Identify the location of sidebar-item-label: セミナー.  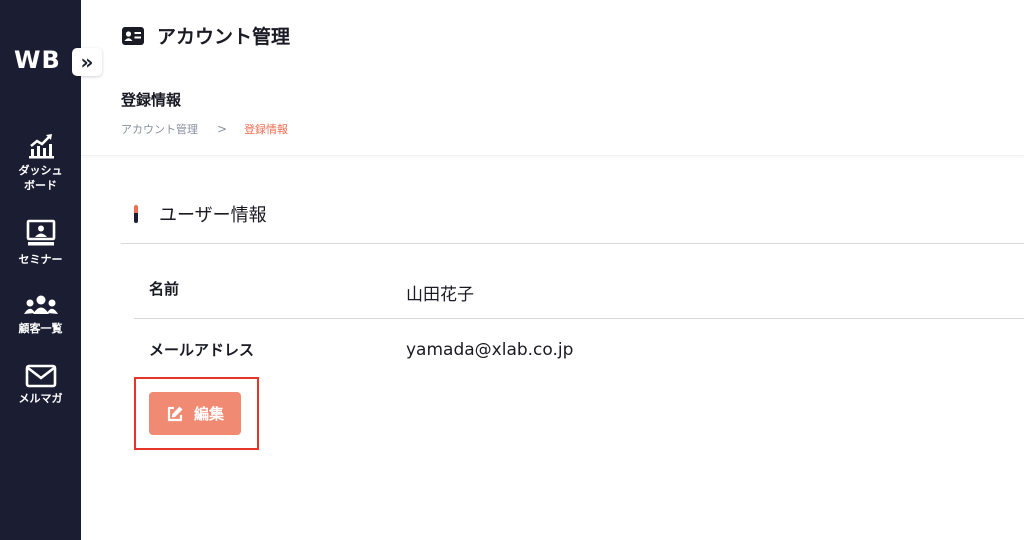
(40, 259).